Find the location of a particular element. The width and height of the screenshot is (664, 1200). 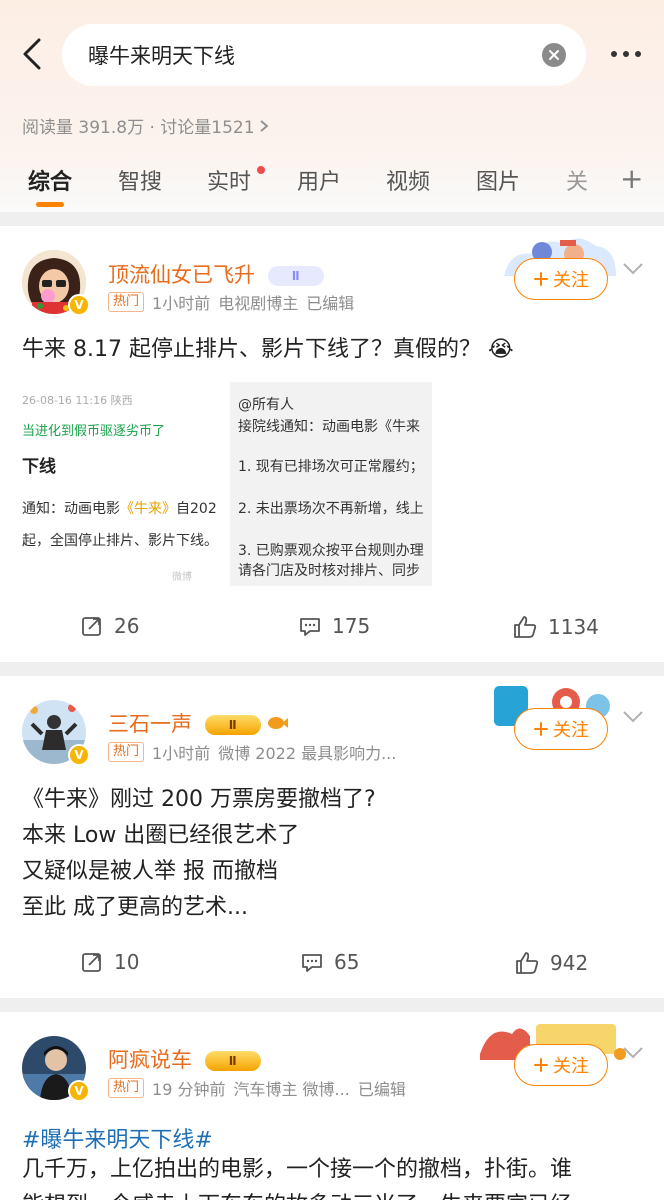

close-icon is located at coordinates (554, 55).